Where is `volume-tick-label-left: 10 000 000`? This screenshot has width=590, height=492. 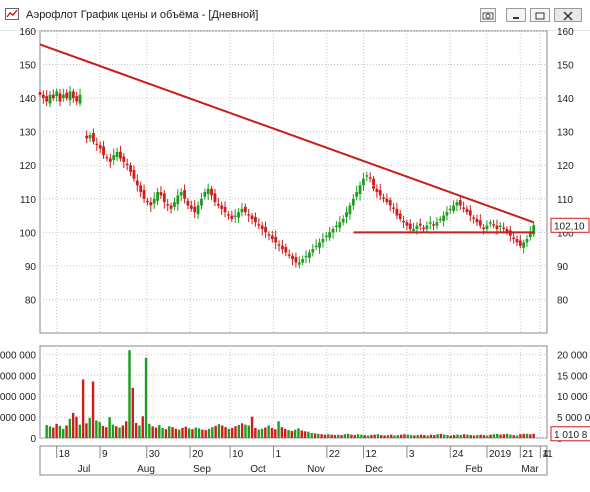 volume-tick-label-left: 10 000 000 is located at coordinates (18, 397).